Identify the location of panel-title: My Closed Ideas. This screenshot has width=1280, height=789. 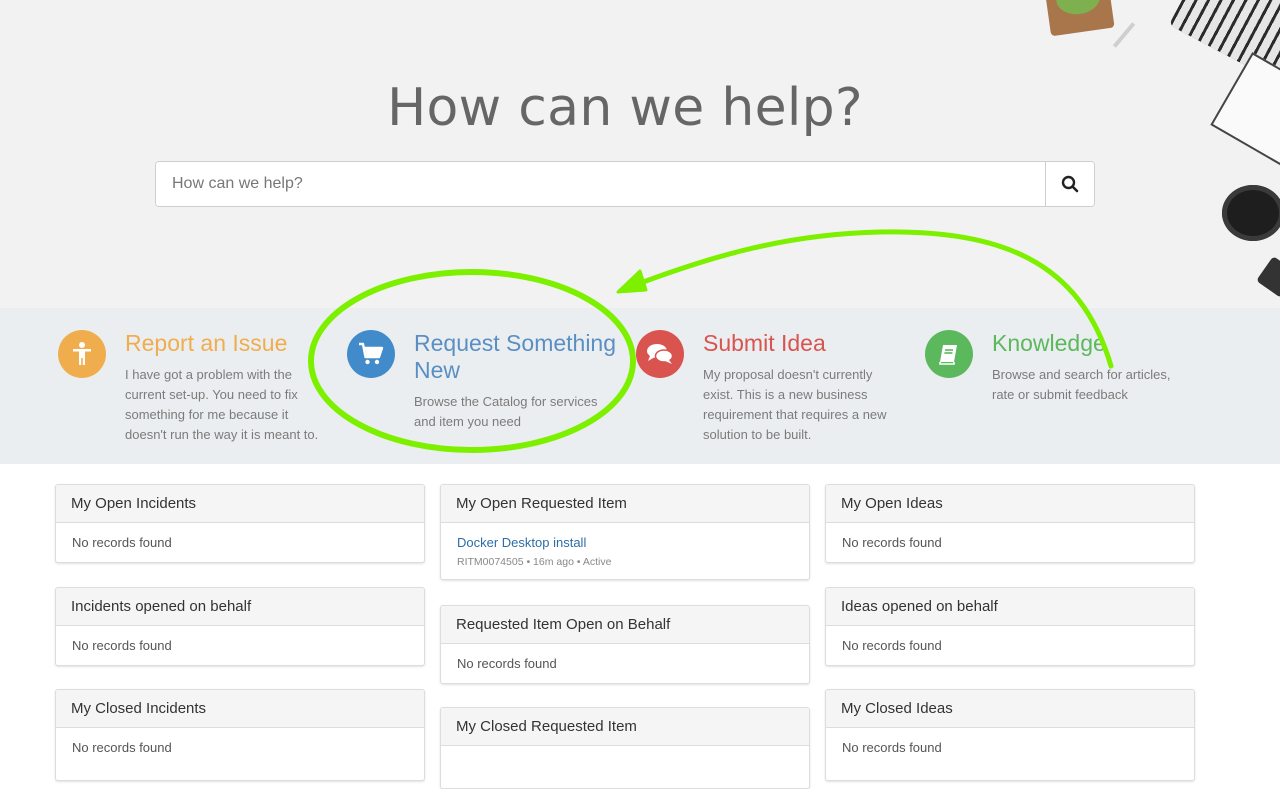
(1010, 709).